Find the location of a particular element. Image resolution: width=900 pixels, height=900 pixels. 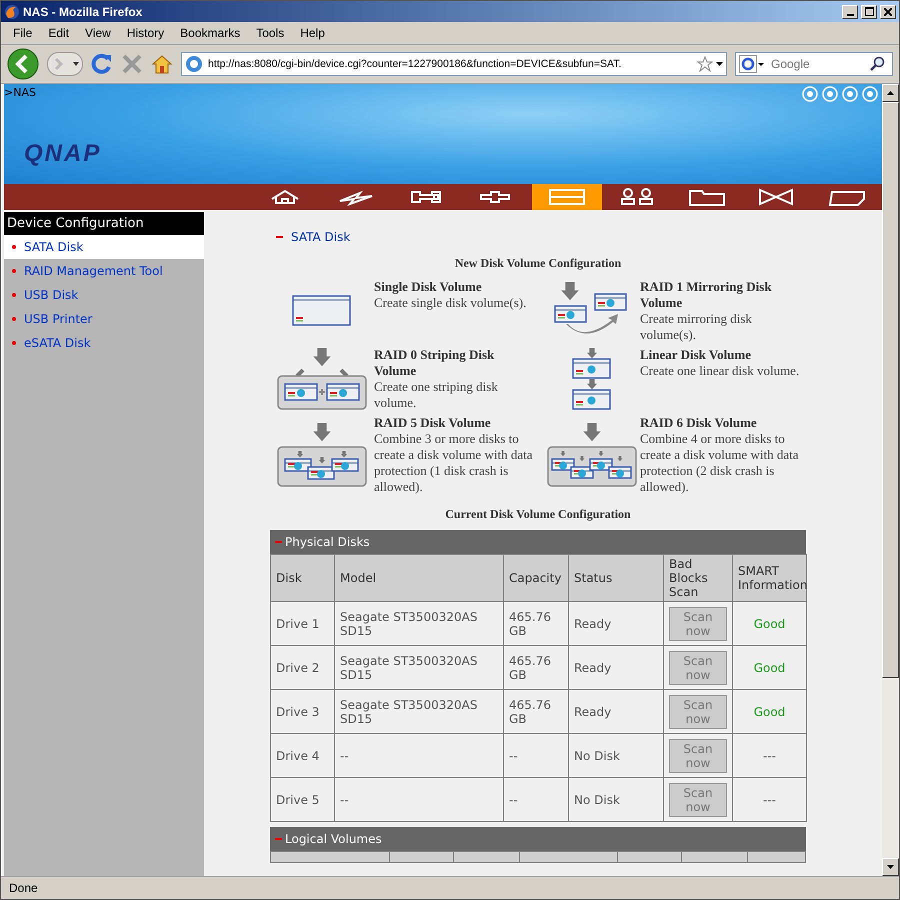

close-icon is located at coordinates (888, 12).